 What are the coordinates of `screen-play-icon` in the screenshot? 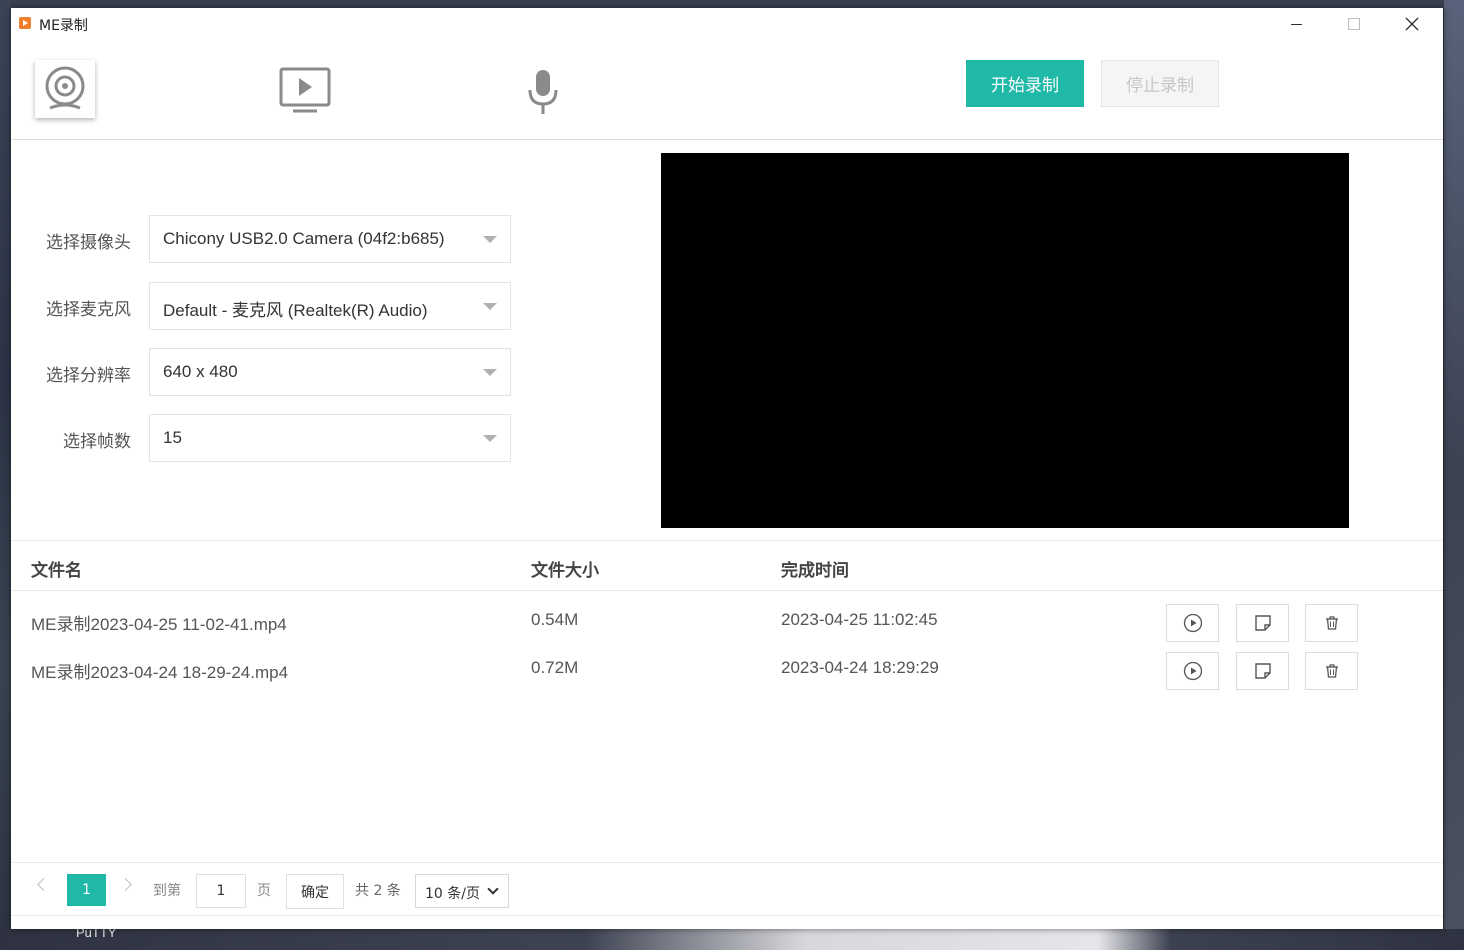 It's located at (305, 90).